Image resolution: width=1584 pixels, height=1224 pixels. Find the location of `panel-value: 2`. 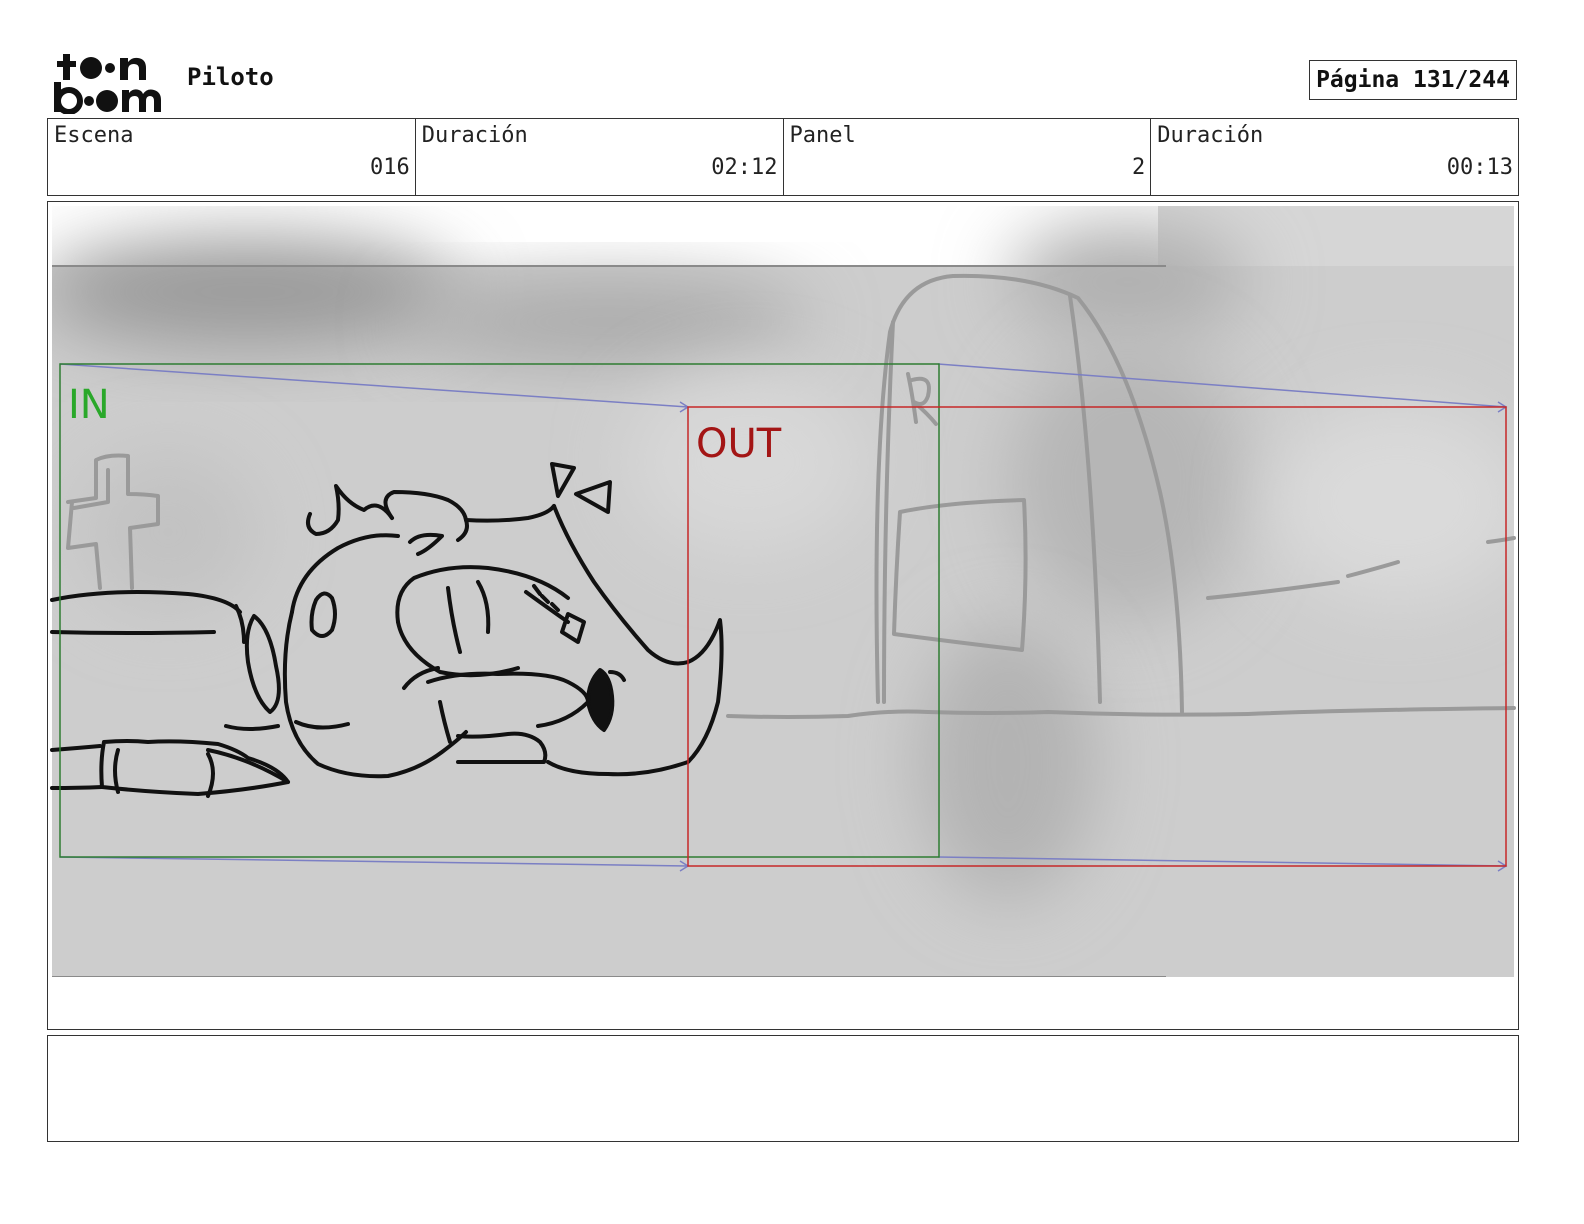

panel-value: 2 is located at coordinates (1139, 167).